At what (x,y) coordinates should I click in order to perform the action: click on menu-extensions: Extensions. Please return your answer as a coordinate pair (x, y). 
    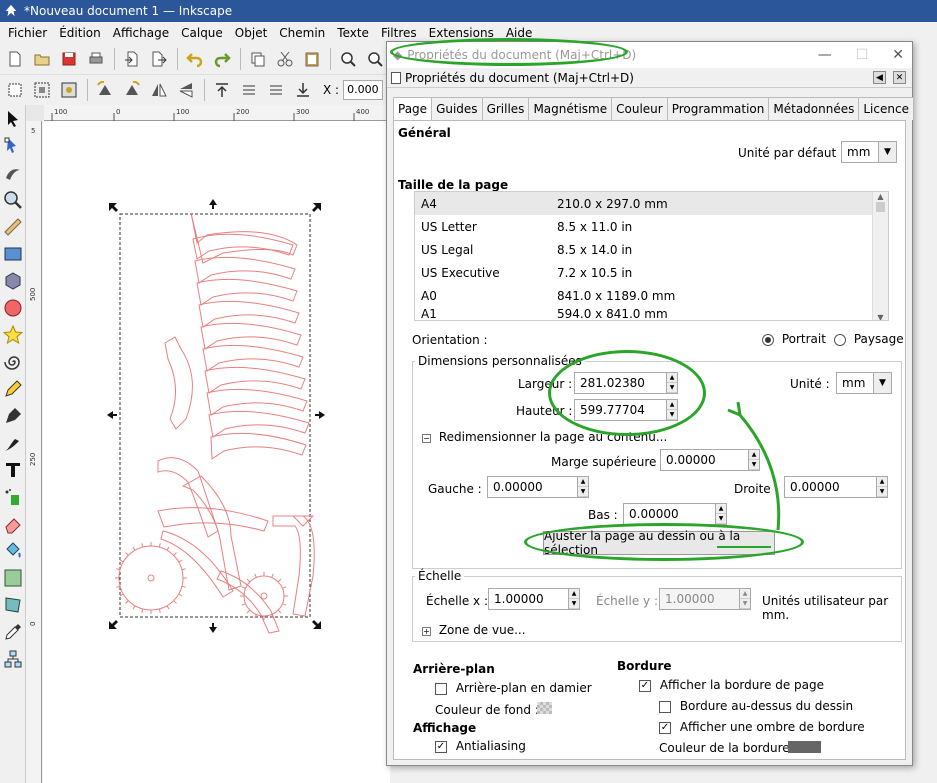
    Looking at the image, I should click on (461, 33).